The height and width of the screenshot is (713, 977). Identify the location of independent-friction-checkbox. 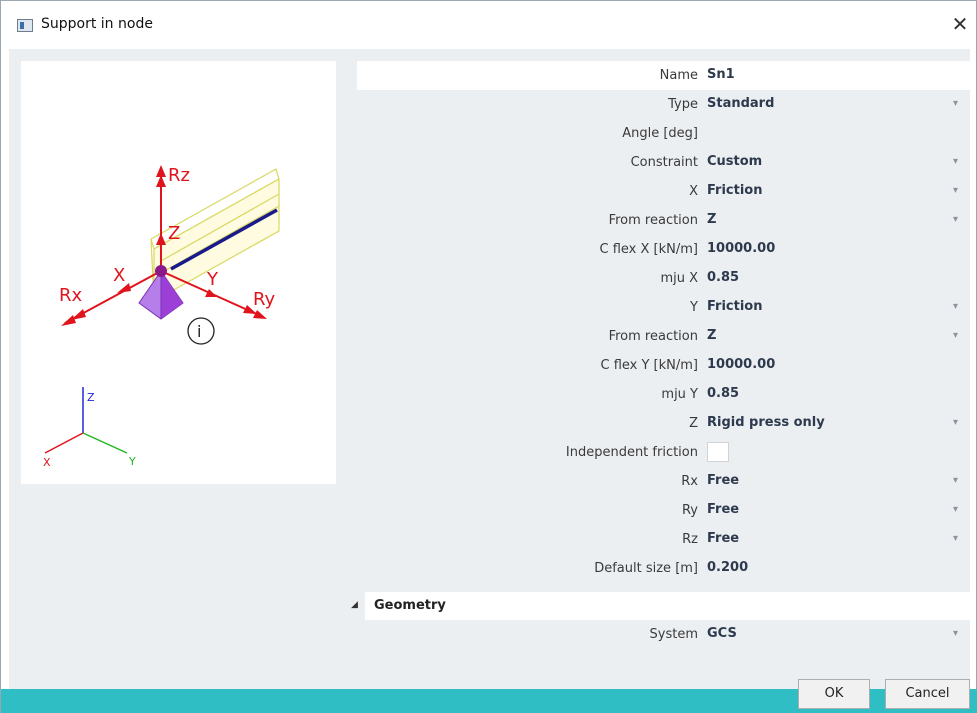
(718, 452).